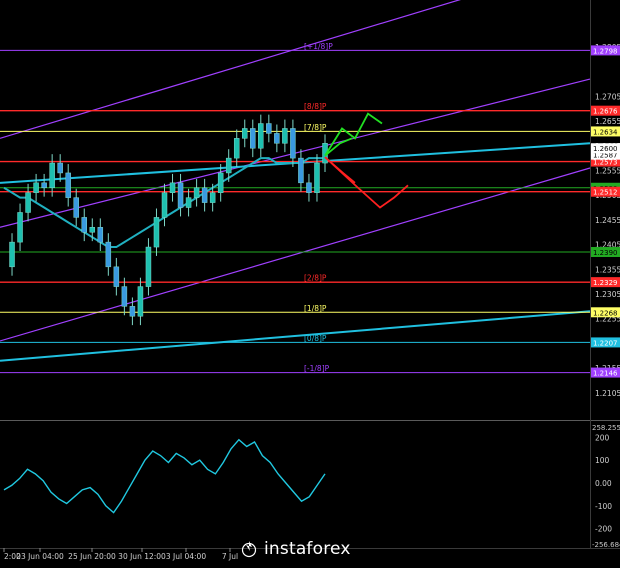 The height and width of the screenshot is (568, 620). I want to click on murrey-level-label-6: [2/8]P, so click(315, 278).